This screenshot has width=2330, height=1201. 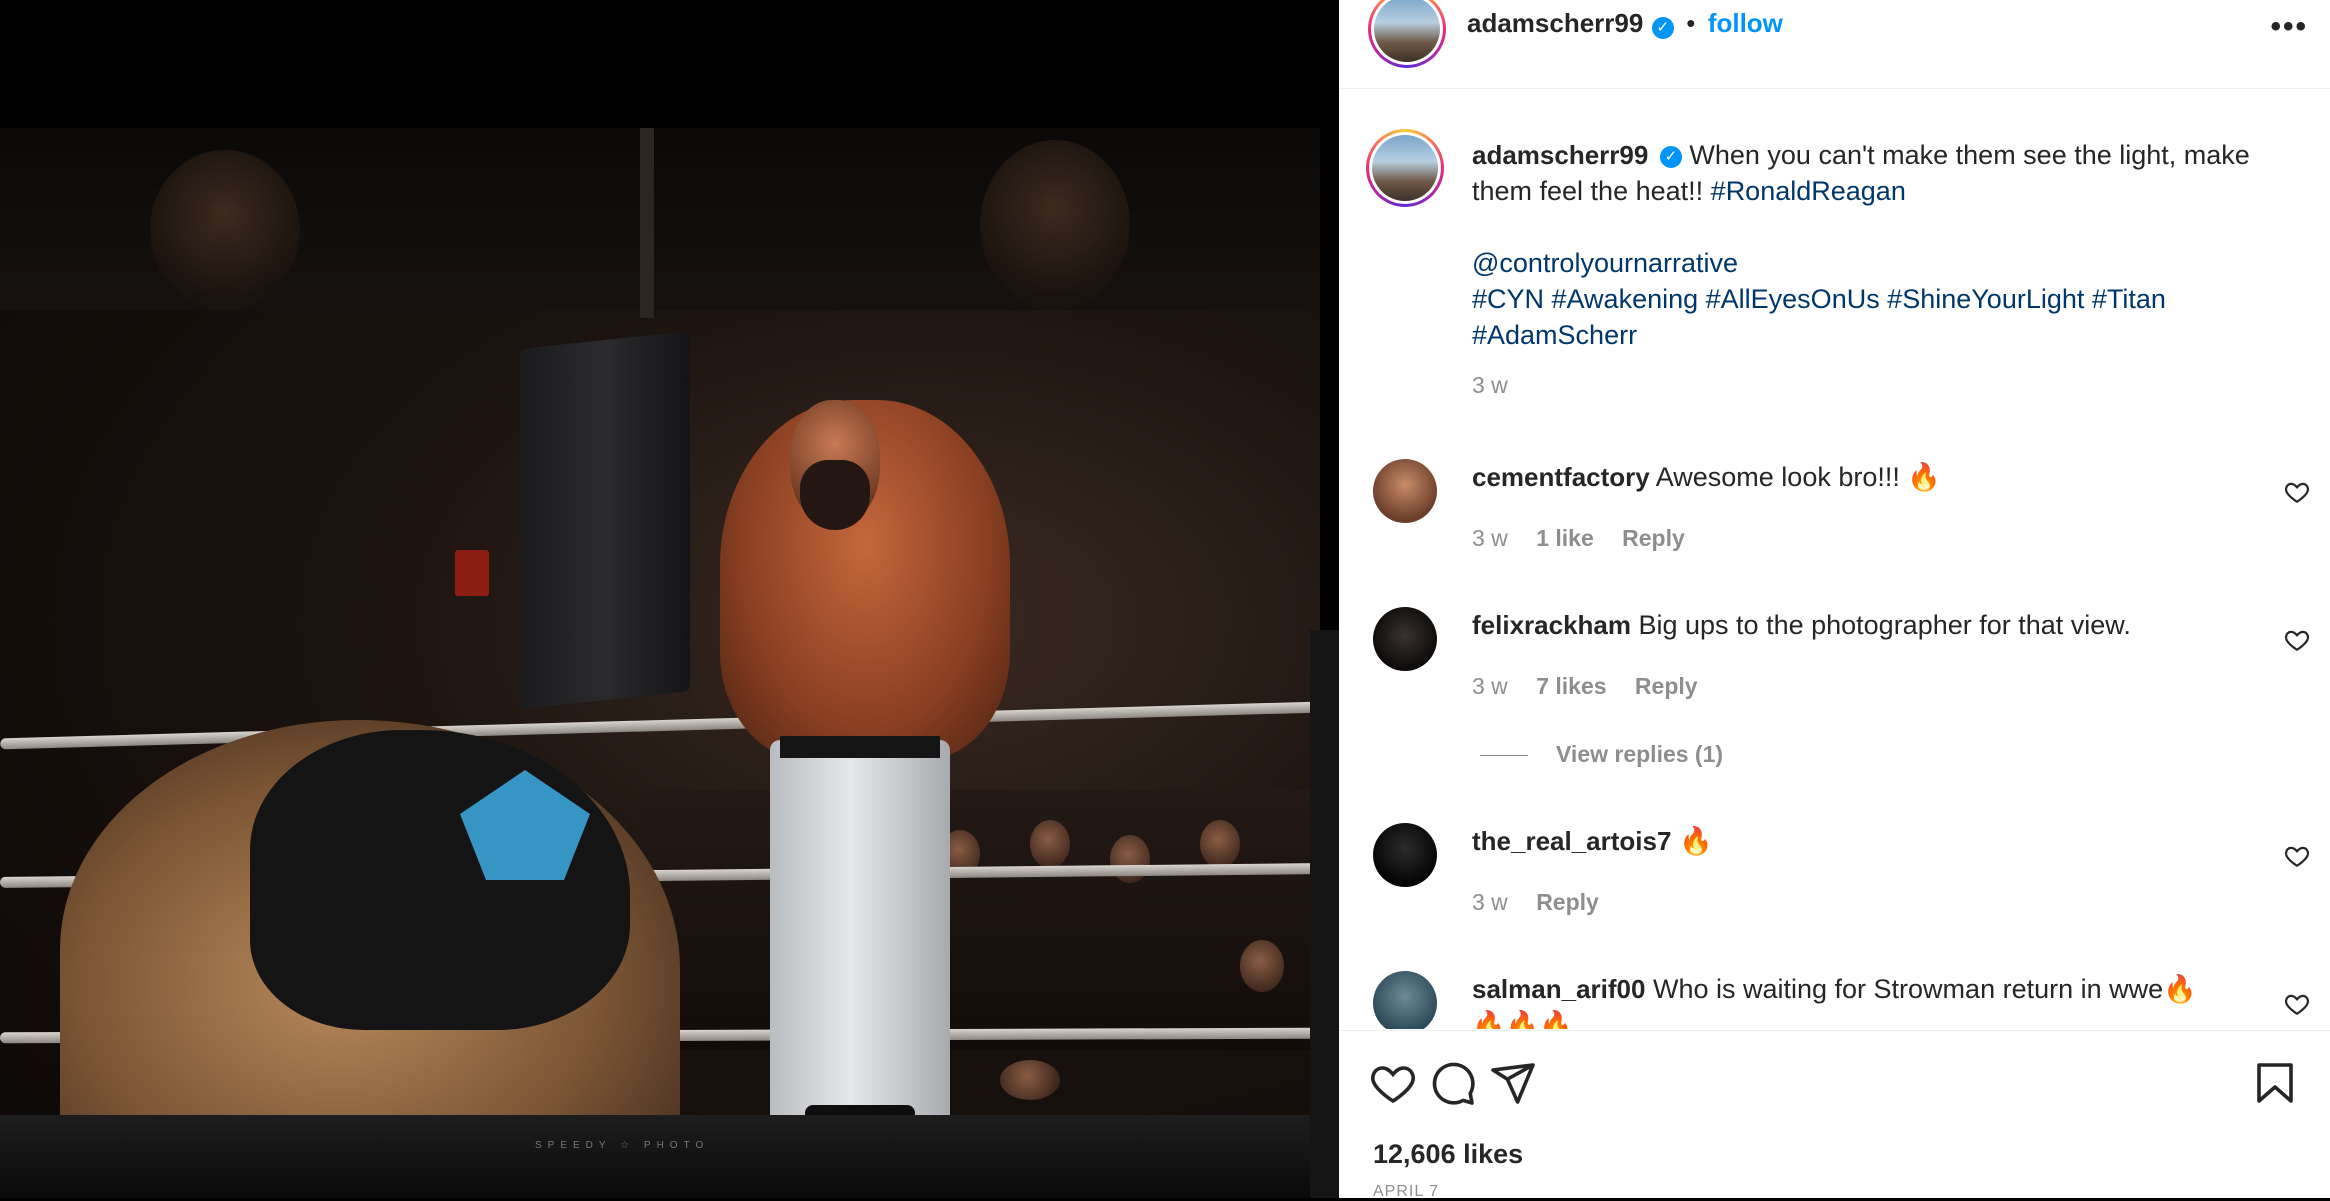 I want to click on photo-watermark: SPEEDY ☆ PHOTO, so click(x=622, y=1145).